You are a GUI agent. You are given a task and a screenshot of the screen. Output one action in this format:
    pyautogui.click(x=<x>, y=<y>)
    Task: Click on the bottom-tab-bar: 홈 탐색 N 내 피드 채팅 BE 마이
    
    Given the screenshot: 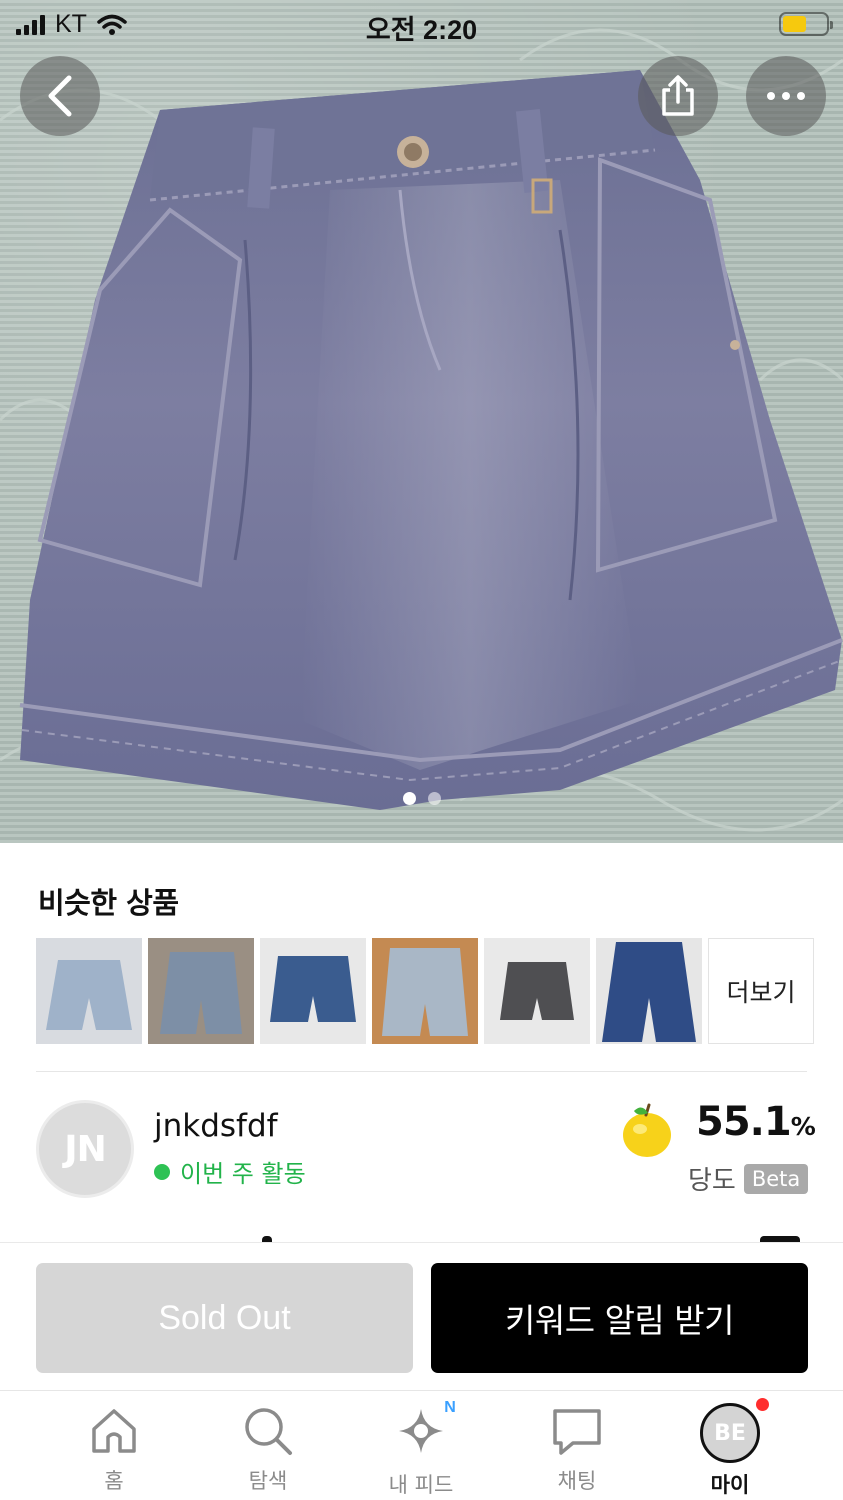 What is the action you would take?
    pyautogui.click(x=421, y=1445)
    